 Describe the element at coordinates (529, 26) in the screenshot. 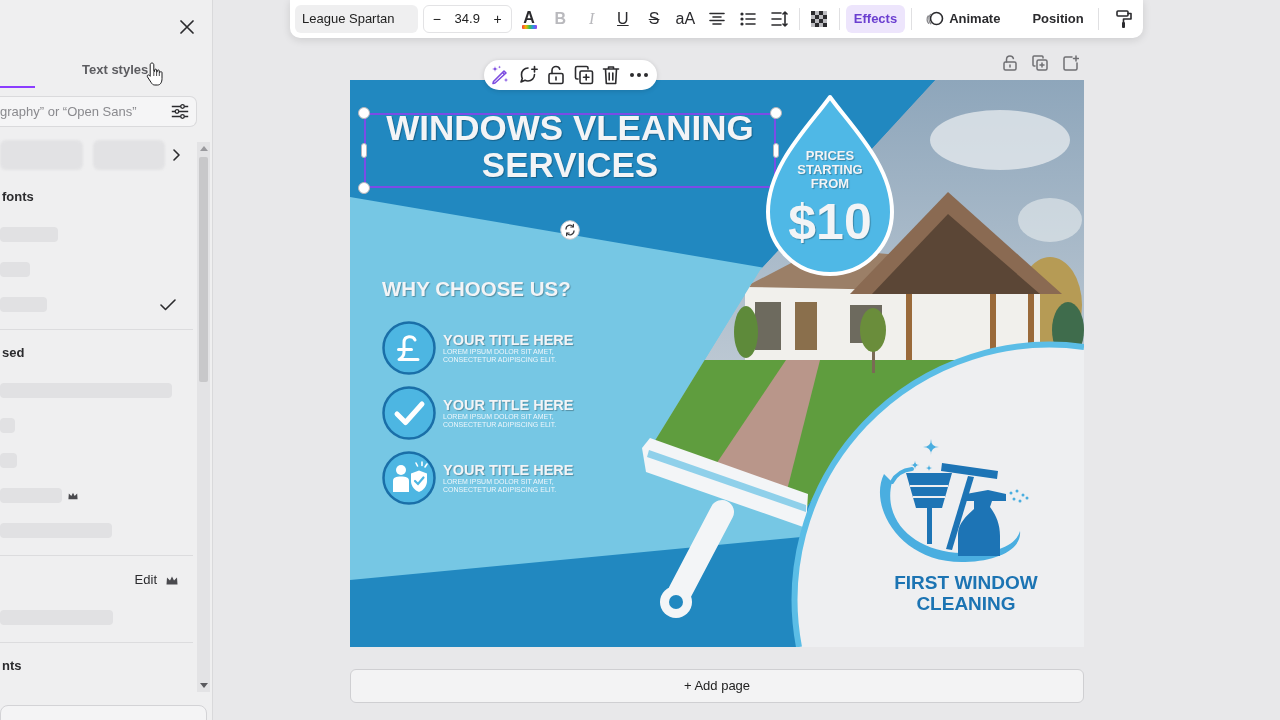

I see `color-underline-icon` at that location.